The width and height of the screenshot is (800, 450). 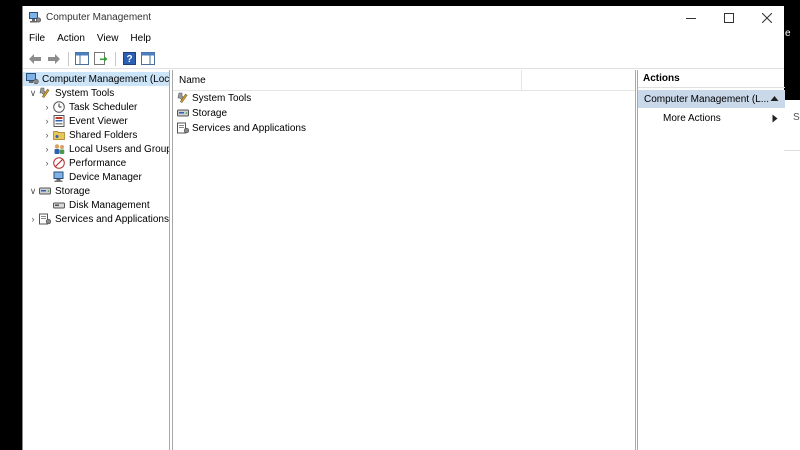 What do you see at coordinates (692, 118) in the screenshot?
I see `more-actions-label: More Actions` at bounding box center [692, 118].